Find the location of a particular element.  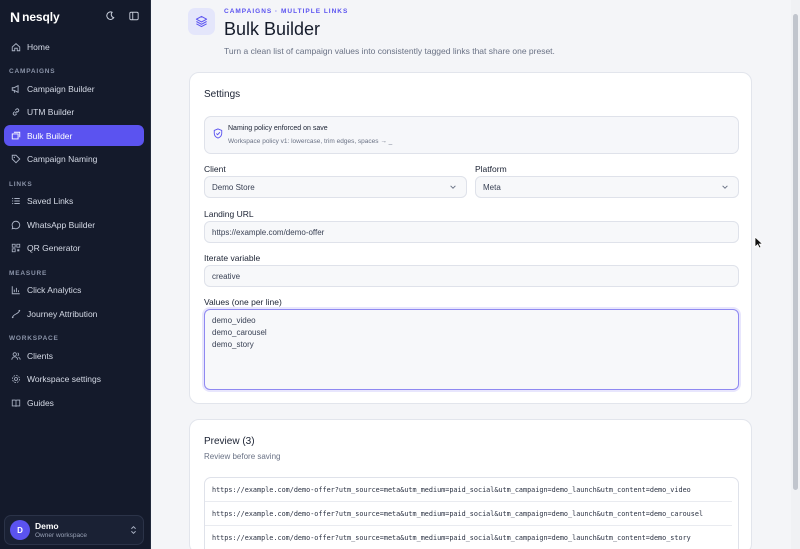

breadcrumb: CAMPAIGNS · MULTIPLE LINKS is located at coordinates (286, 11).